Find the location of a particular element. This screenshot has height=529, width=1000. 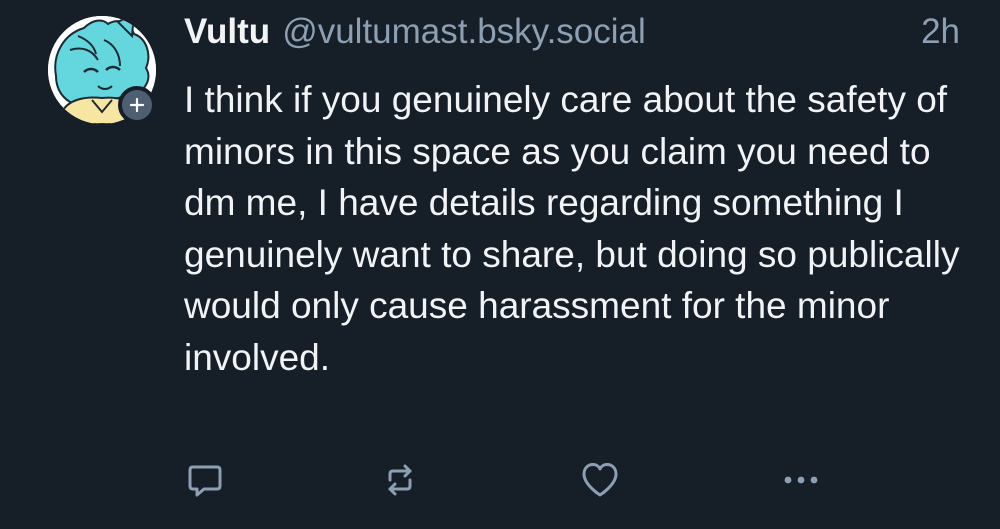

author-display-name: Vultu is located at coordinates (227, 32).